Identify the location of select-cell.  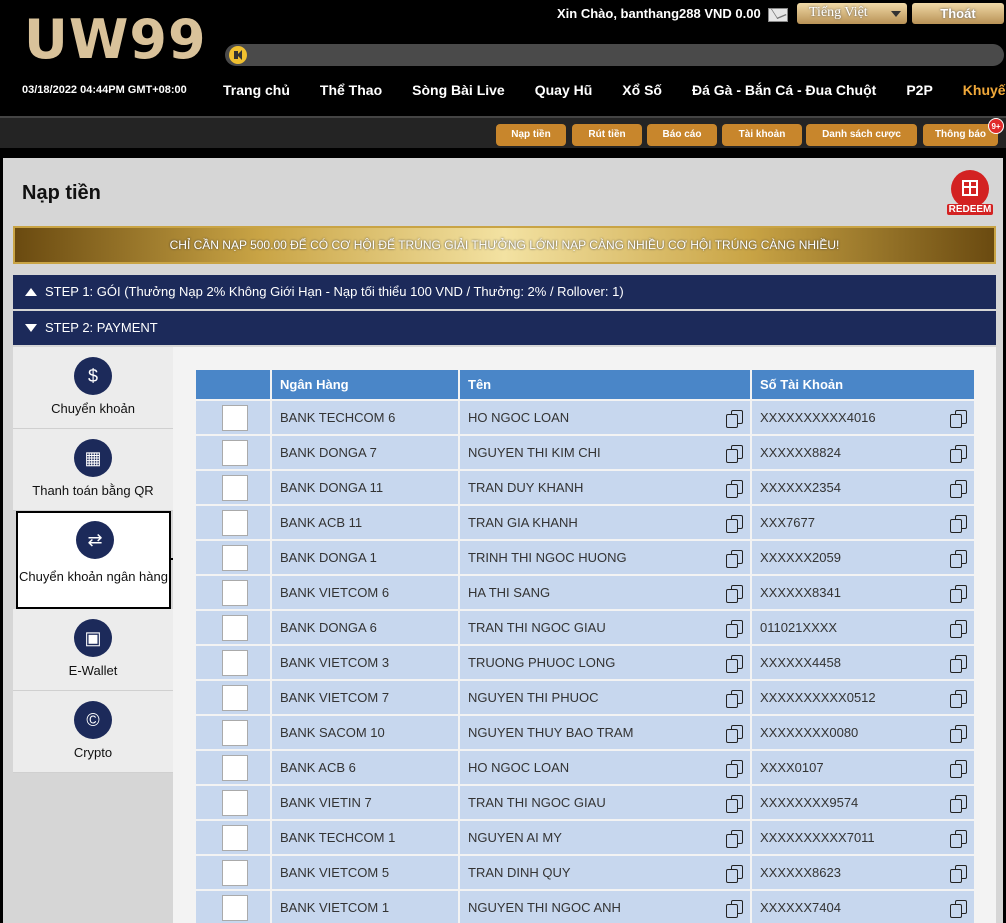
(233, 802).